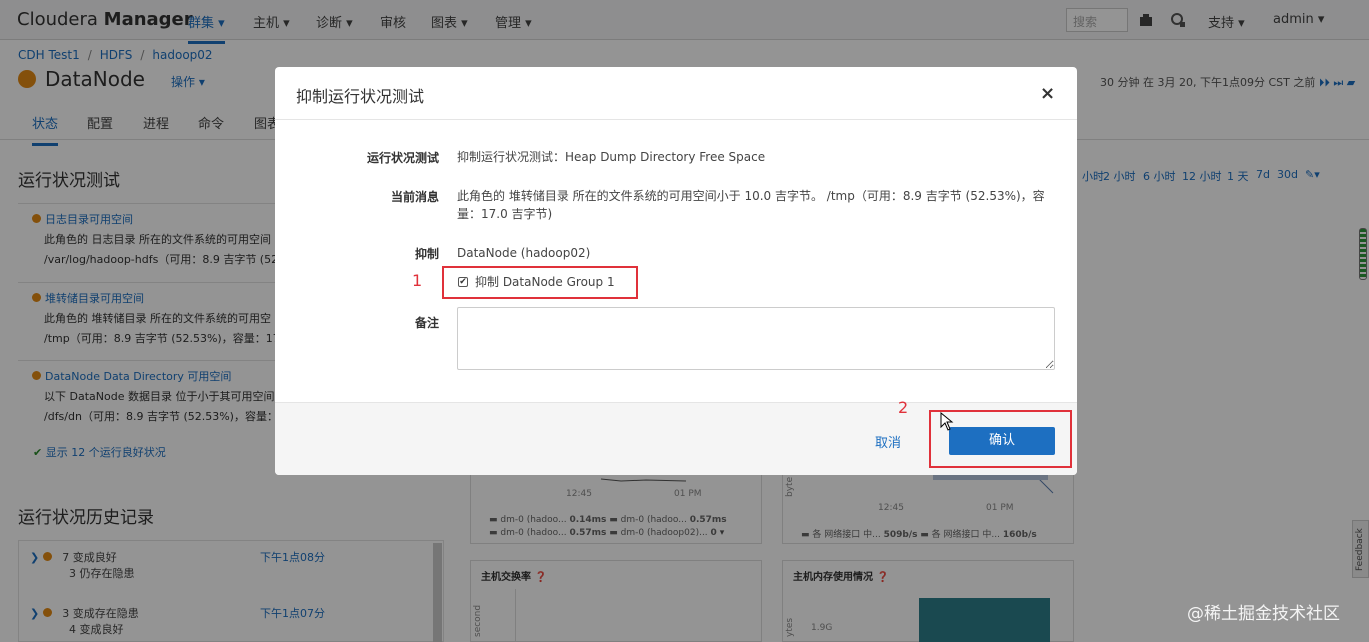  I want to click on close-icon: ×, so click(1047, 93).